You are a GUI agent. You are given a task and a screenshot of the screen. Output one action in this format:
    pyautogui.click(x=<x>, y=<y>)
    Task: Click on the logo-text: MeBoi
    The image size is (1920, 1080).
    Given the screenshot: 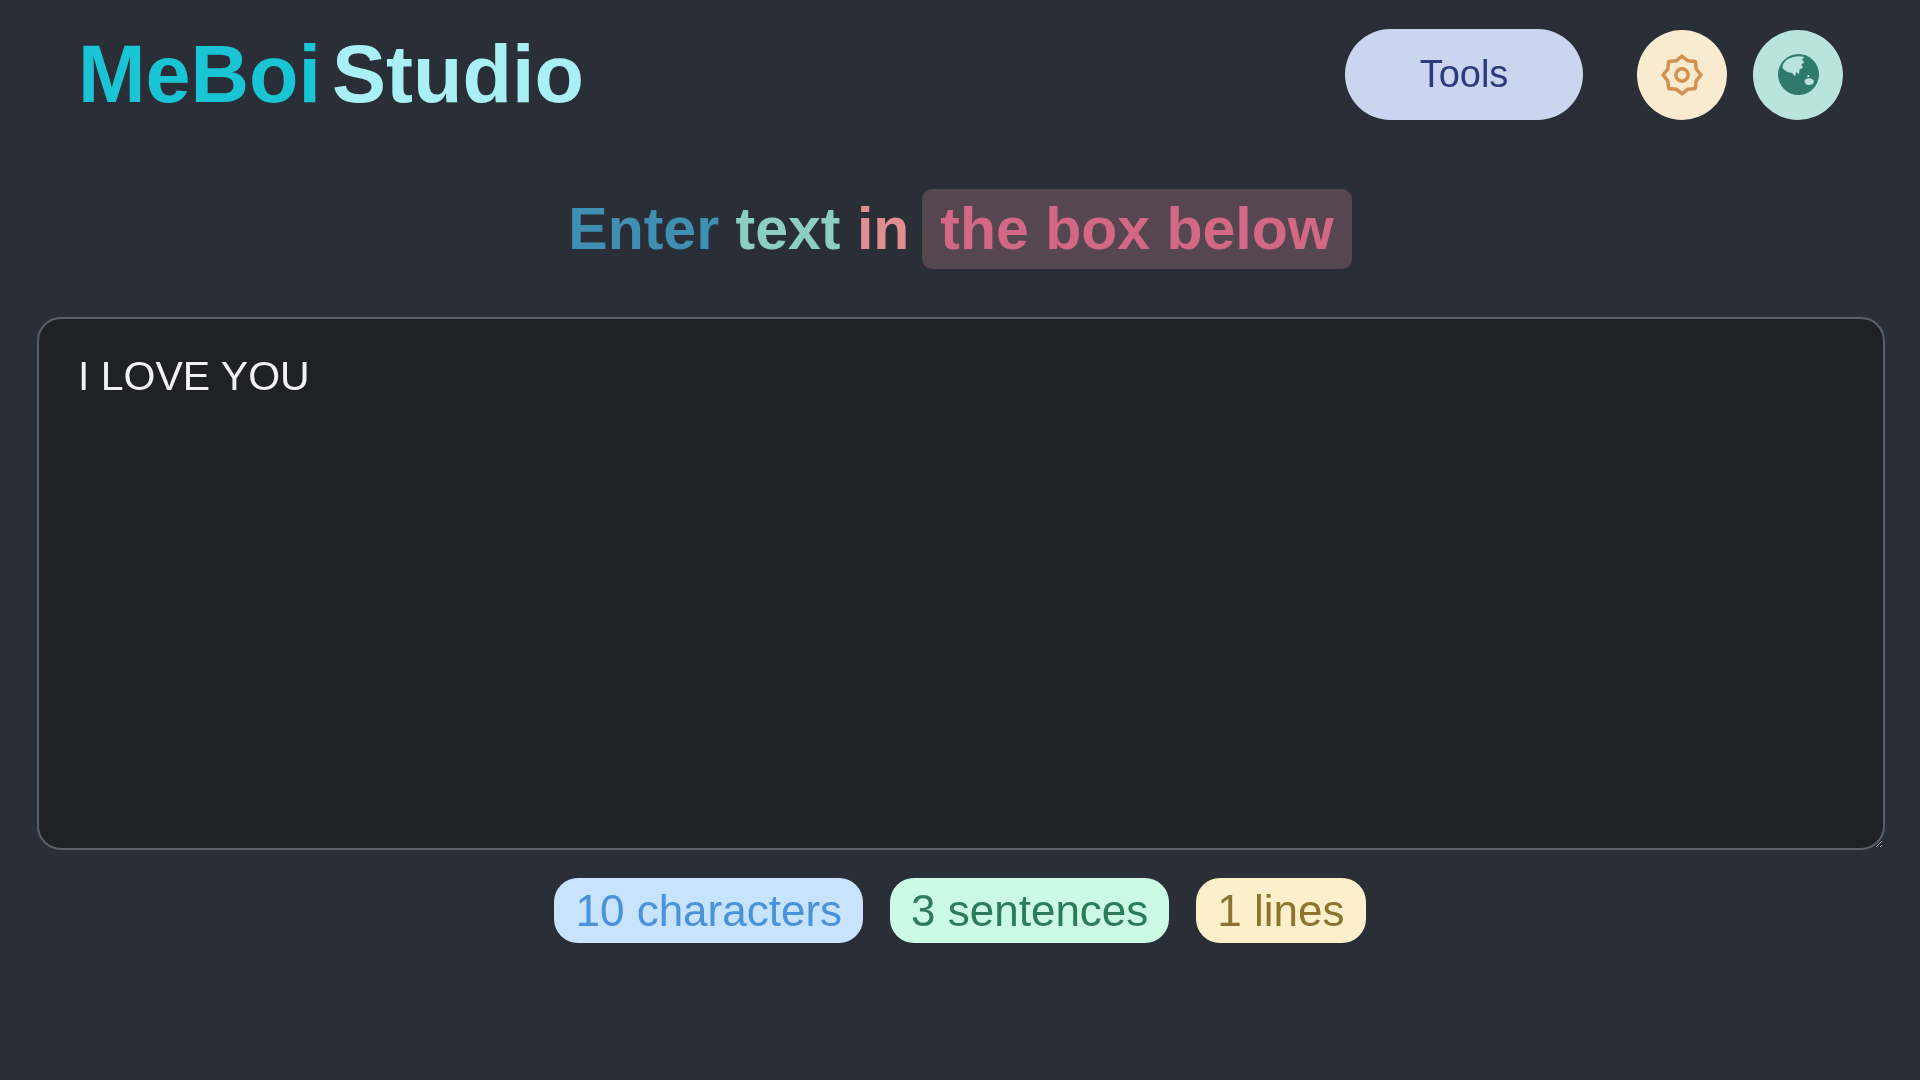 What is the action you would take?
    pyautogui.click(x=199, y=74)
    